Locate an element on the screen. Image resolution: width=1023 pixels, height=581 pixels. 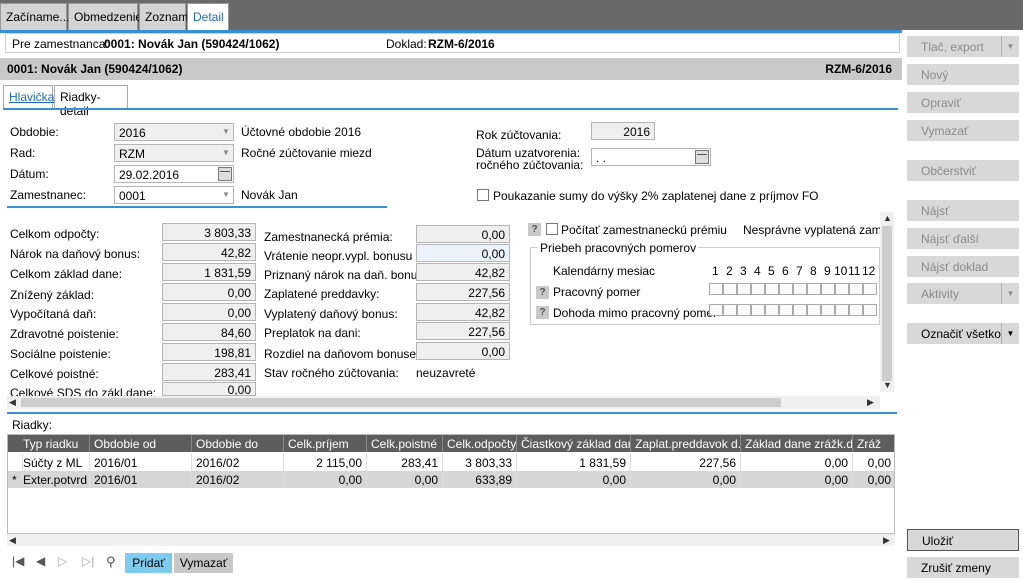
column-header: Čiastkový základ dane is located at coordinates (574, 443).